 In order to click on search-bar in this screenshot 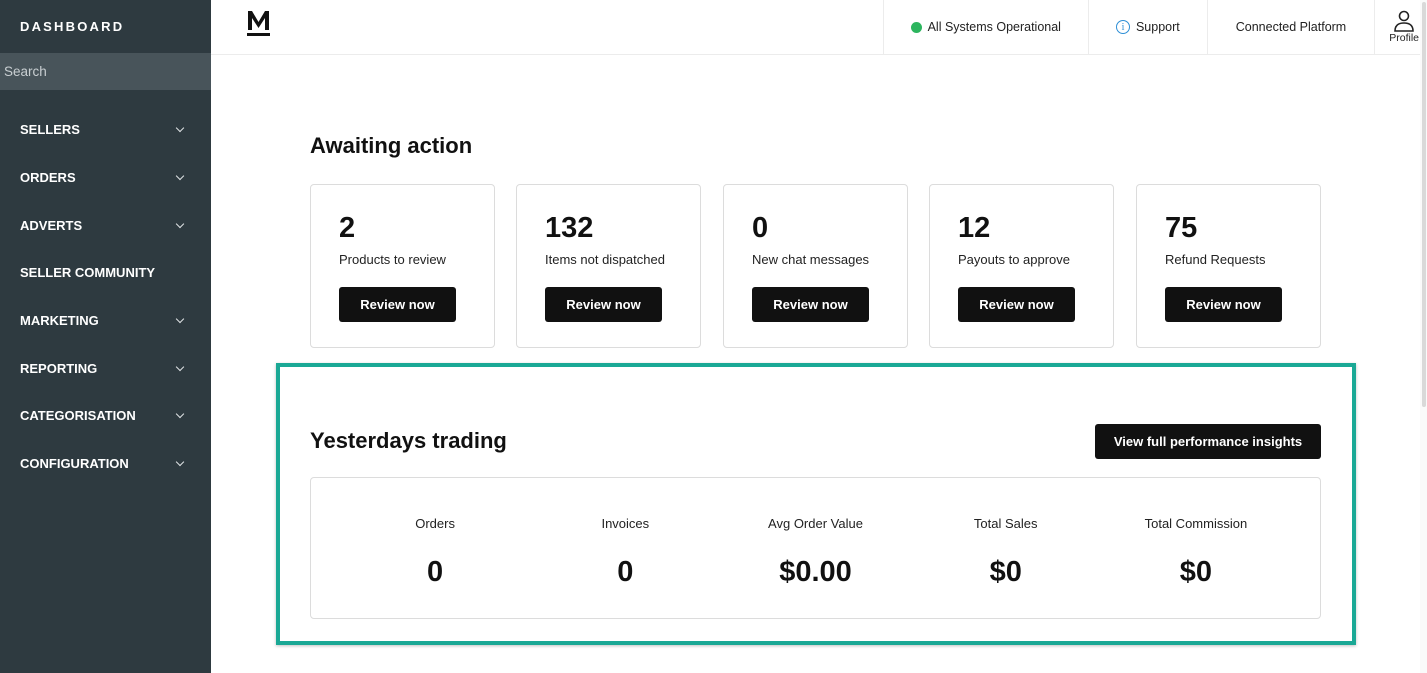, I will do `click(105, 71)`.